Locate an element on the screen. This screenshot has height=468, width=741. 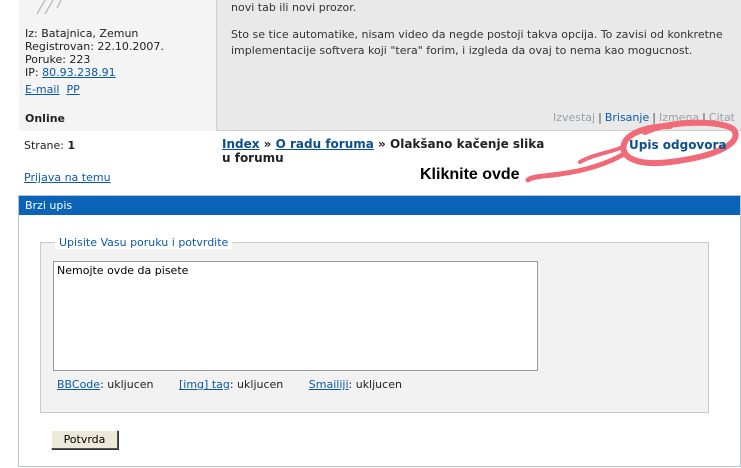
ip-link: 80.93.238.91 is located at coordinates (78, 72).